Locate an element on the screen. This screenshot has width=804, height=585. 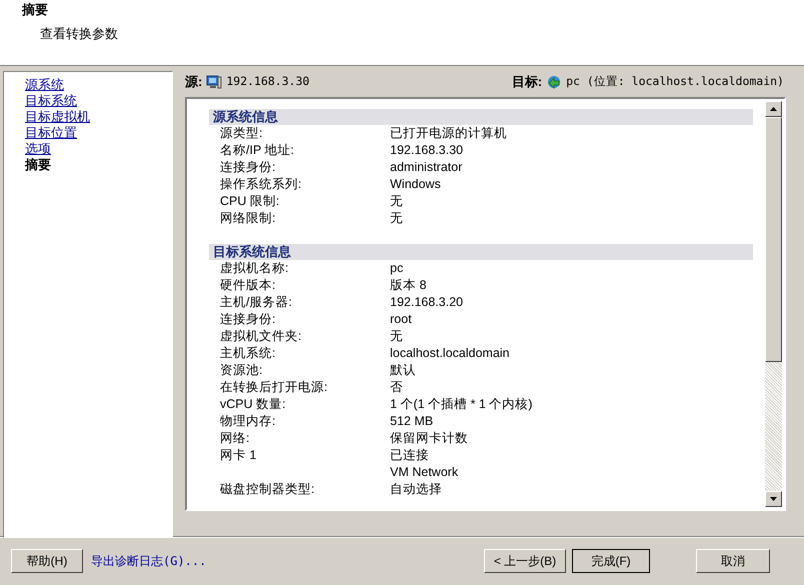
nav-link: 摘要 is located at coordinates (38, 165).